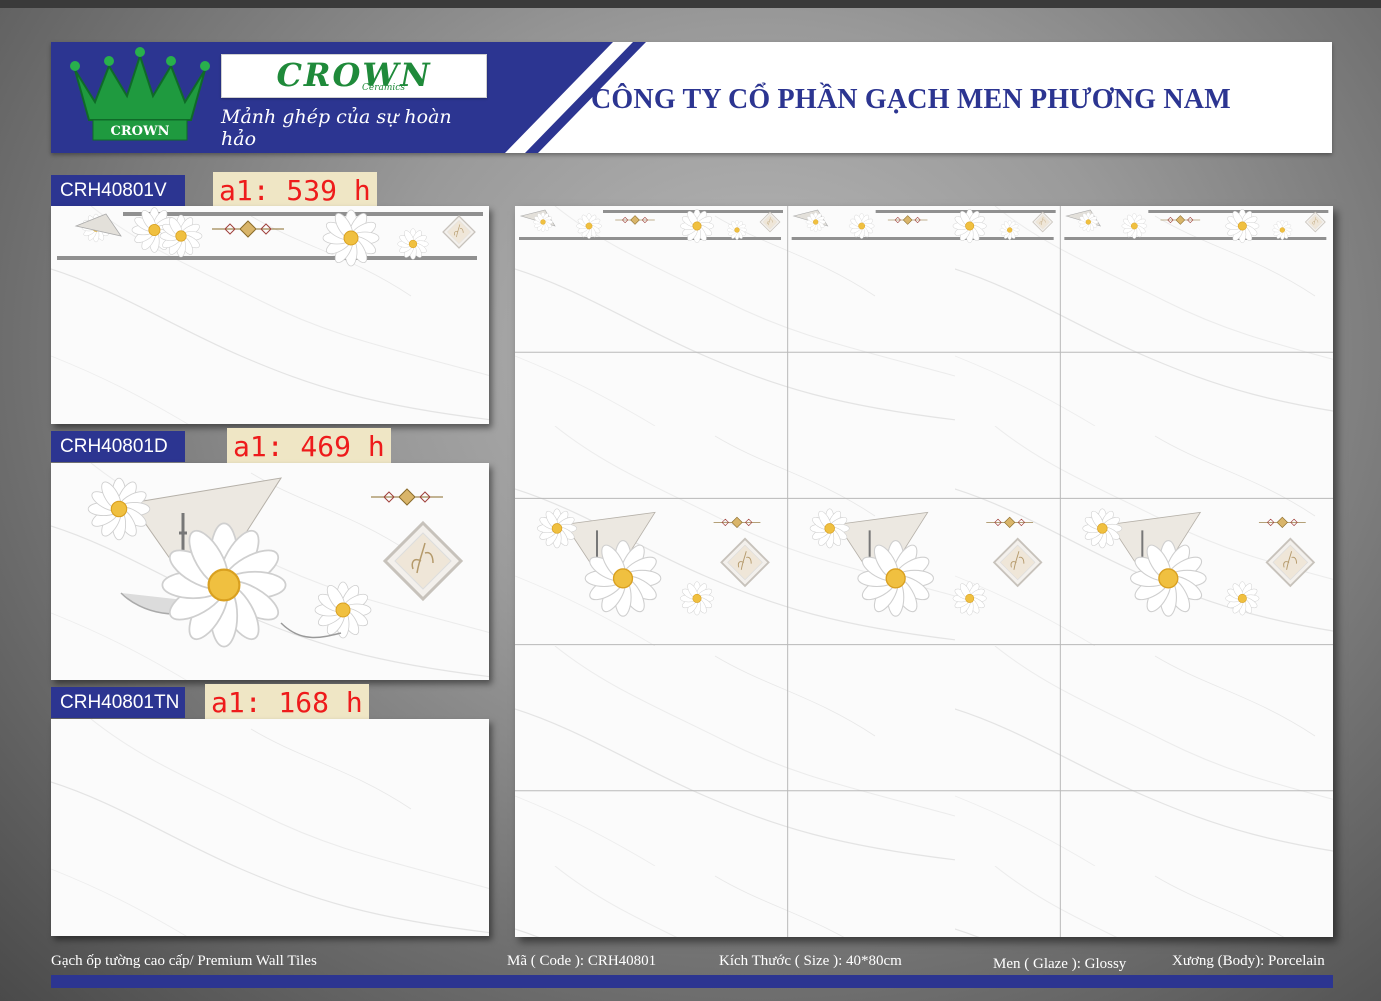  Describe the element at coordinates (118, 190) in the screenshot. I see `product-code-tab: CRH40801V` at that location.